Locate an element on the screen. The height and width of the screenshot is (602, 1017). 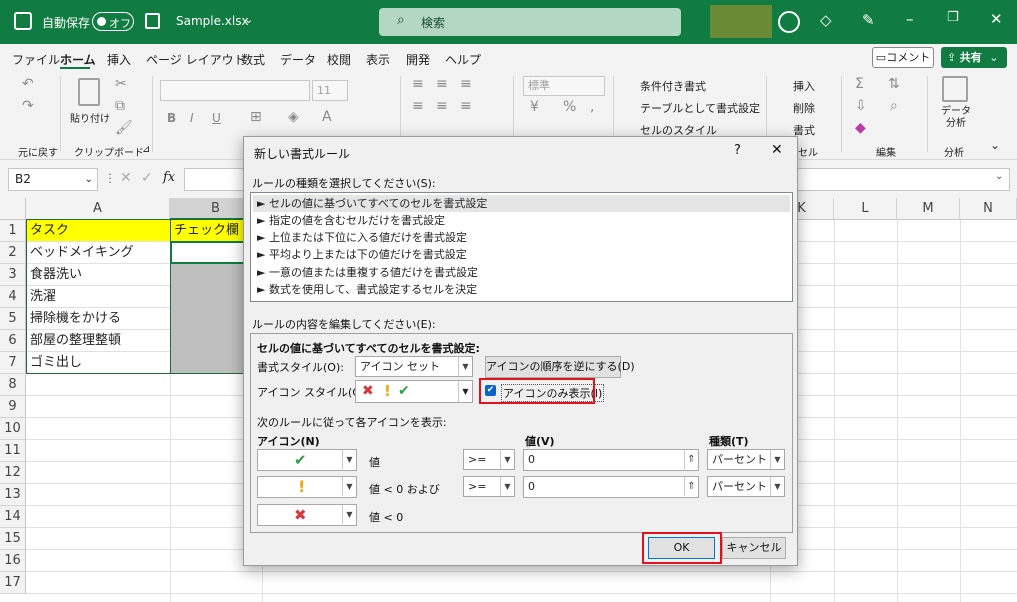
autosave-toggle: オフ is located at coordinates (113, 21).